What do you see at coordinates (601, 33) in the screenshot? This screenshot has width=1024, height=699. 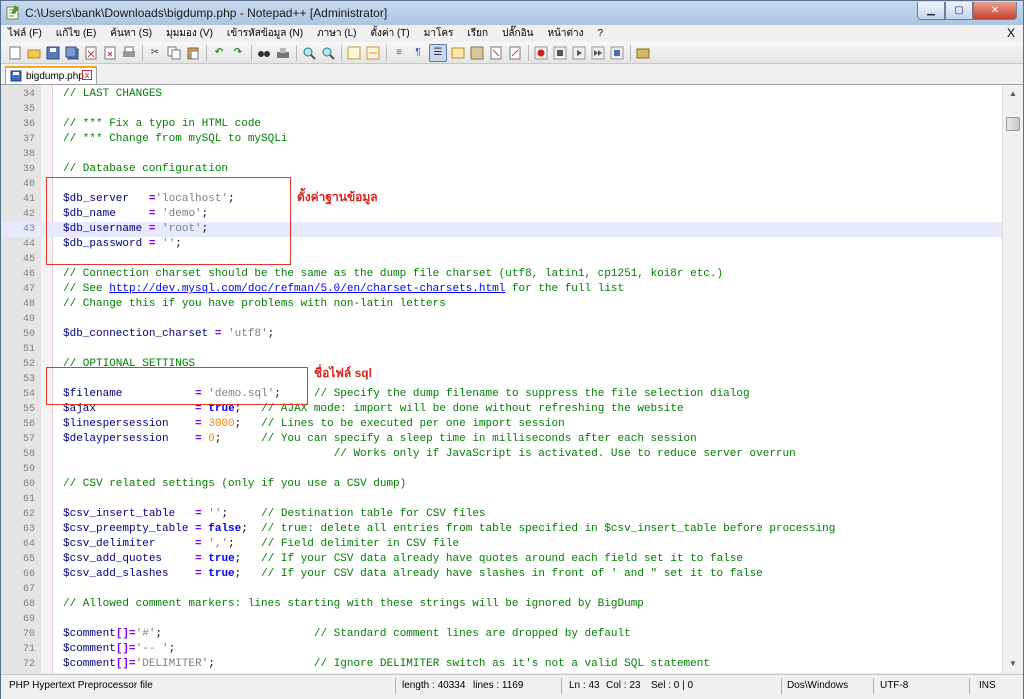 I see `menu-item: ?` at bounding box center [601, 33].